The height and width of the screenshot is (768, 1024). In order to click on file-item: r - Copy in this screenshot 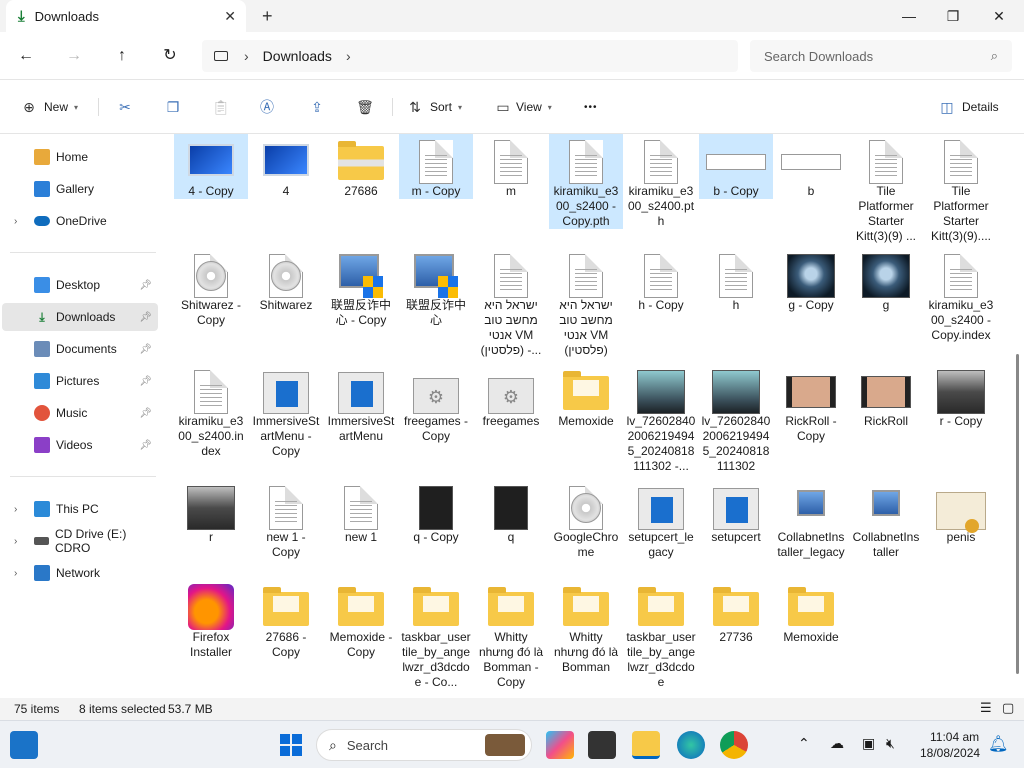, I will do `click(961, 396)`.